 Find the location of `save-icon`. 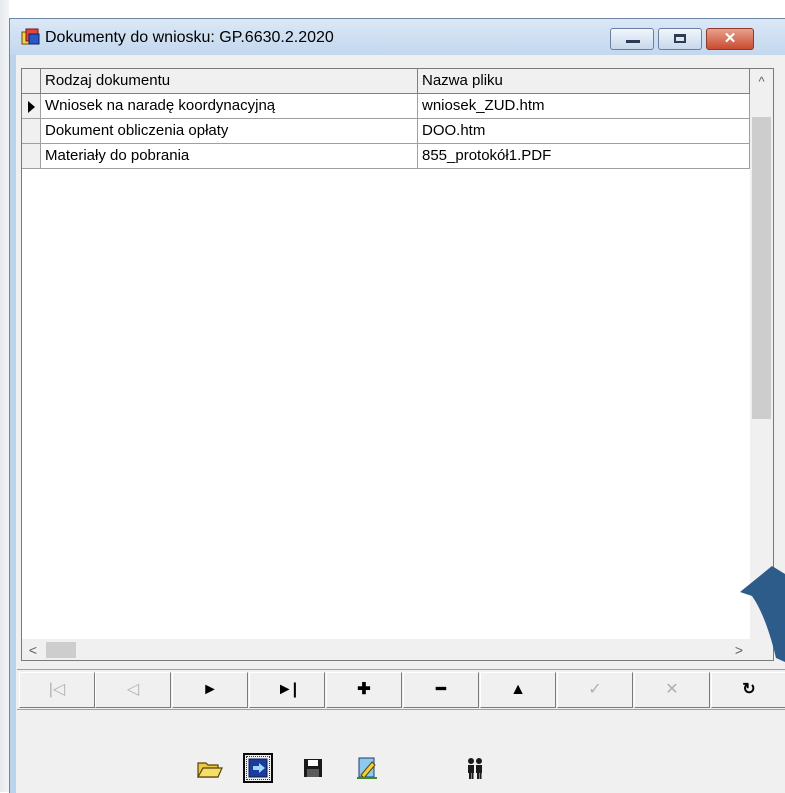

save-icon is located at coordinates (313, 768).